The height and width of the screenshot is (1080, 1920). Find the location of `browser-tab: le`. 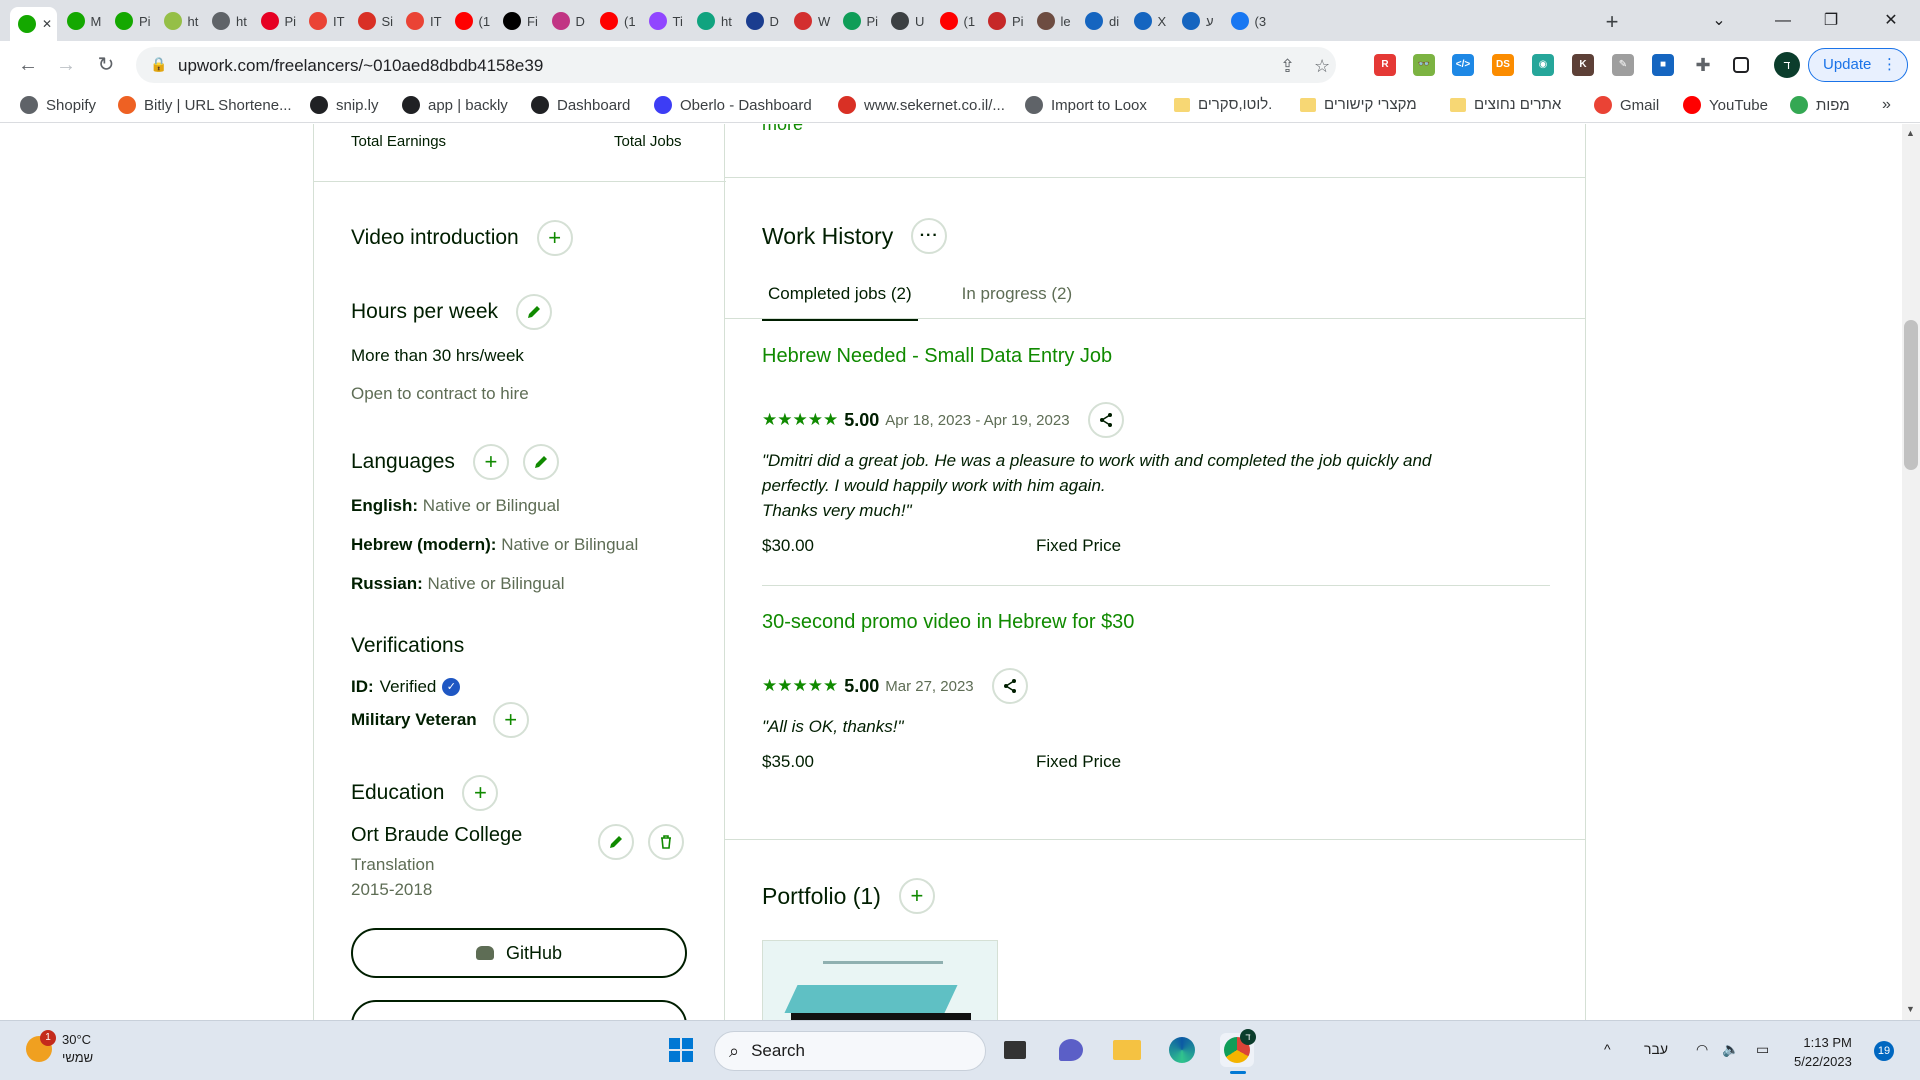

browser-tab: le is located at coordinates (1052, 21).